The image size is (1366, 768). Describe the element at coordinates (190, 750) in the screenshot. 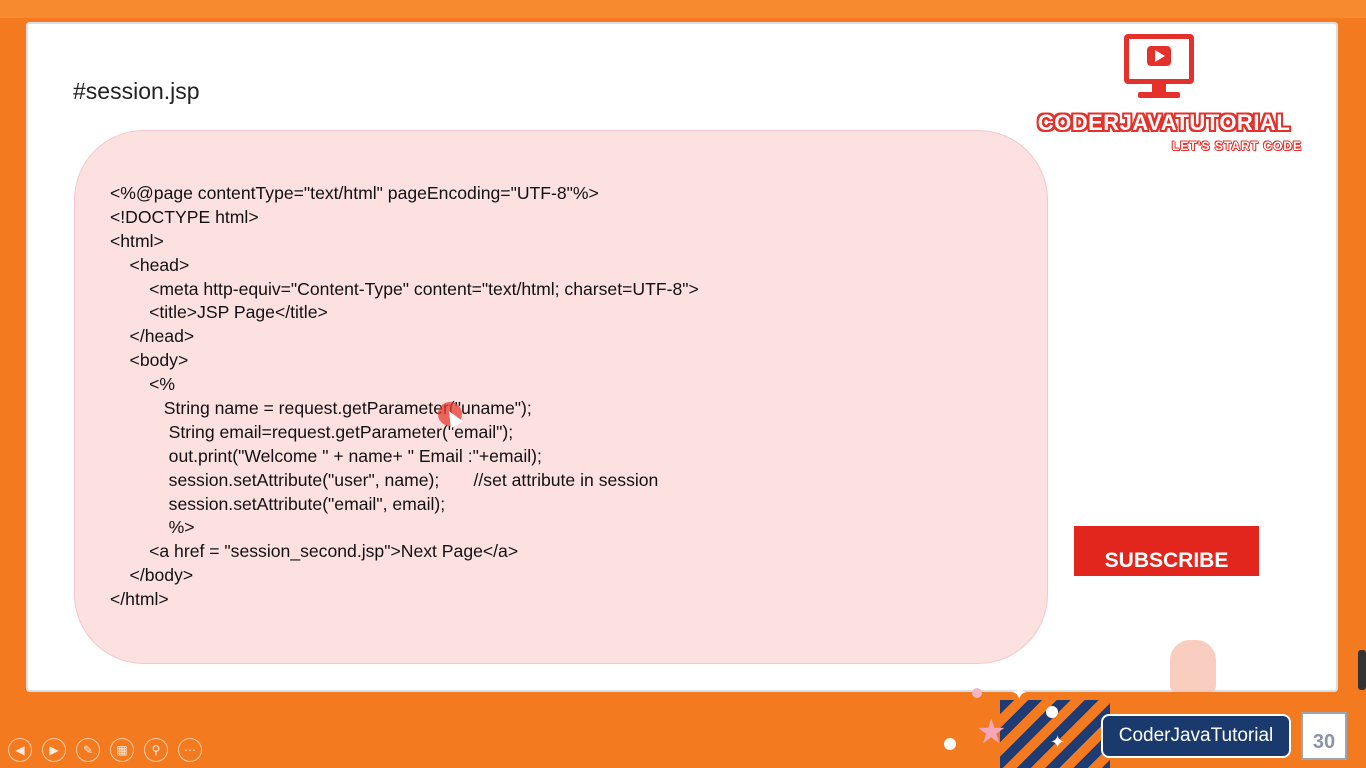

I see `more-options-icon: ⋯` at that location.